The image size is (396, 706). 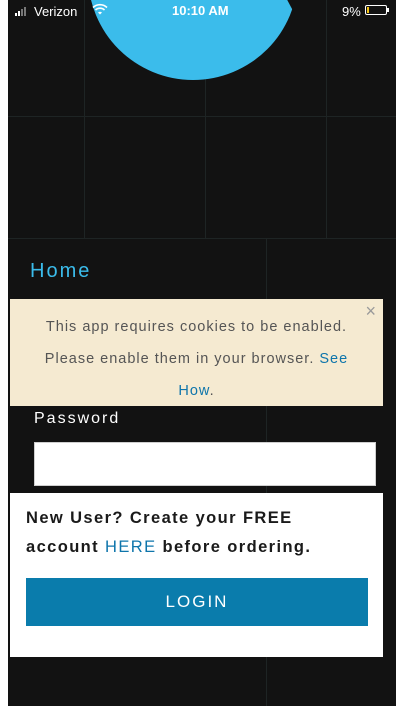 I want to click on battery-percent: 9%, so click(x=351, y=11).